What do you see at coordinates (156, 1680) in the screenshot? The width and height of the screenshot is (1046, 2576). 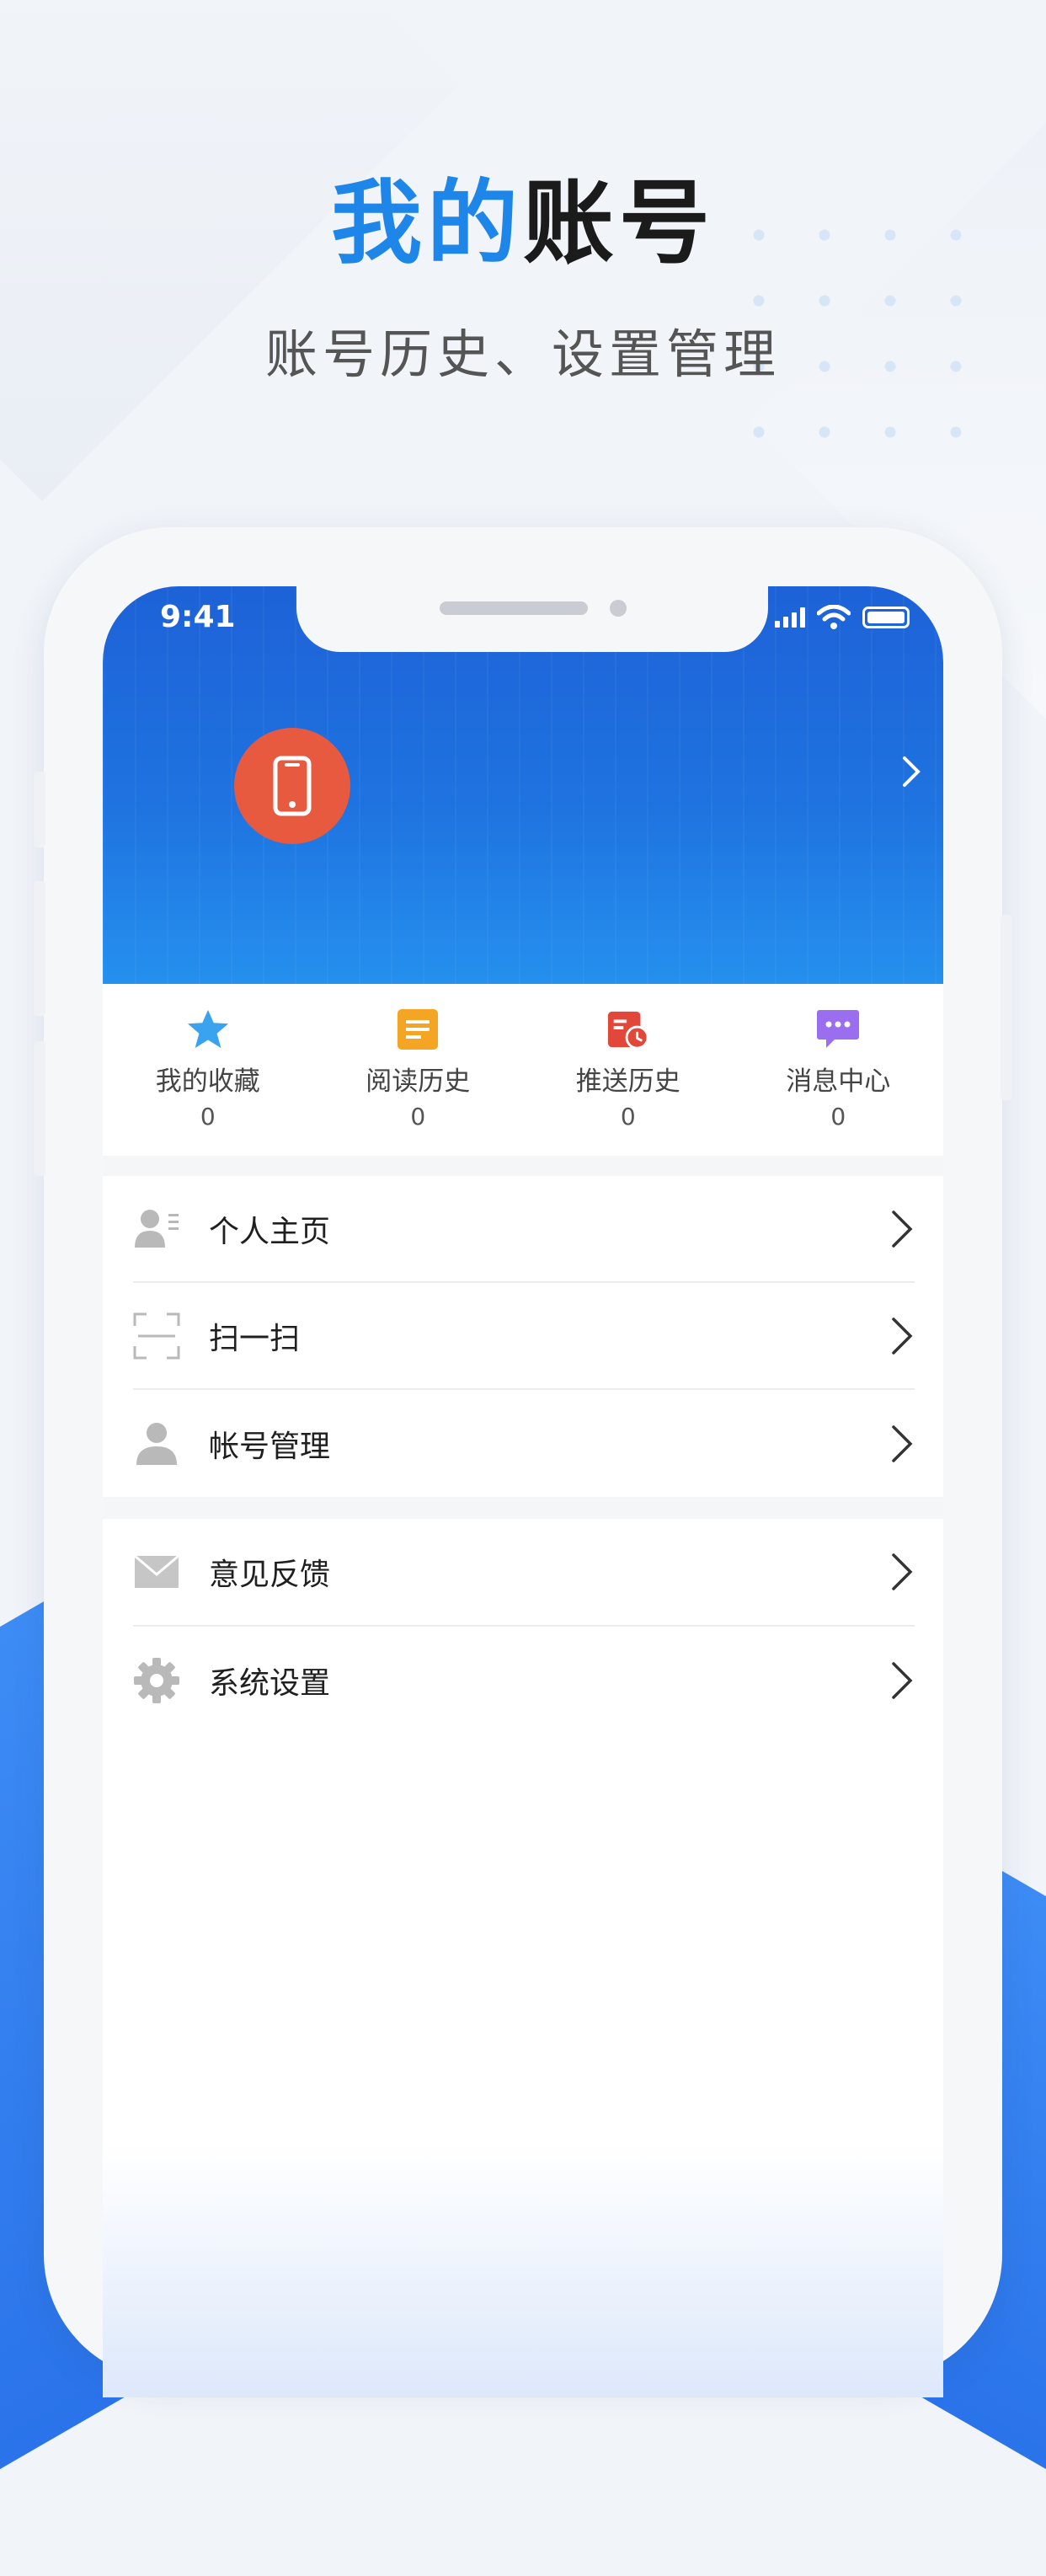 I see `gear-icon` at bounding box center [156, 1680].